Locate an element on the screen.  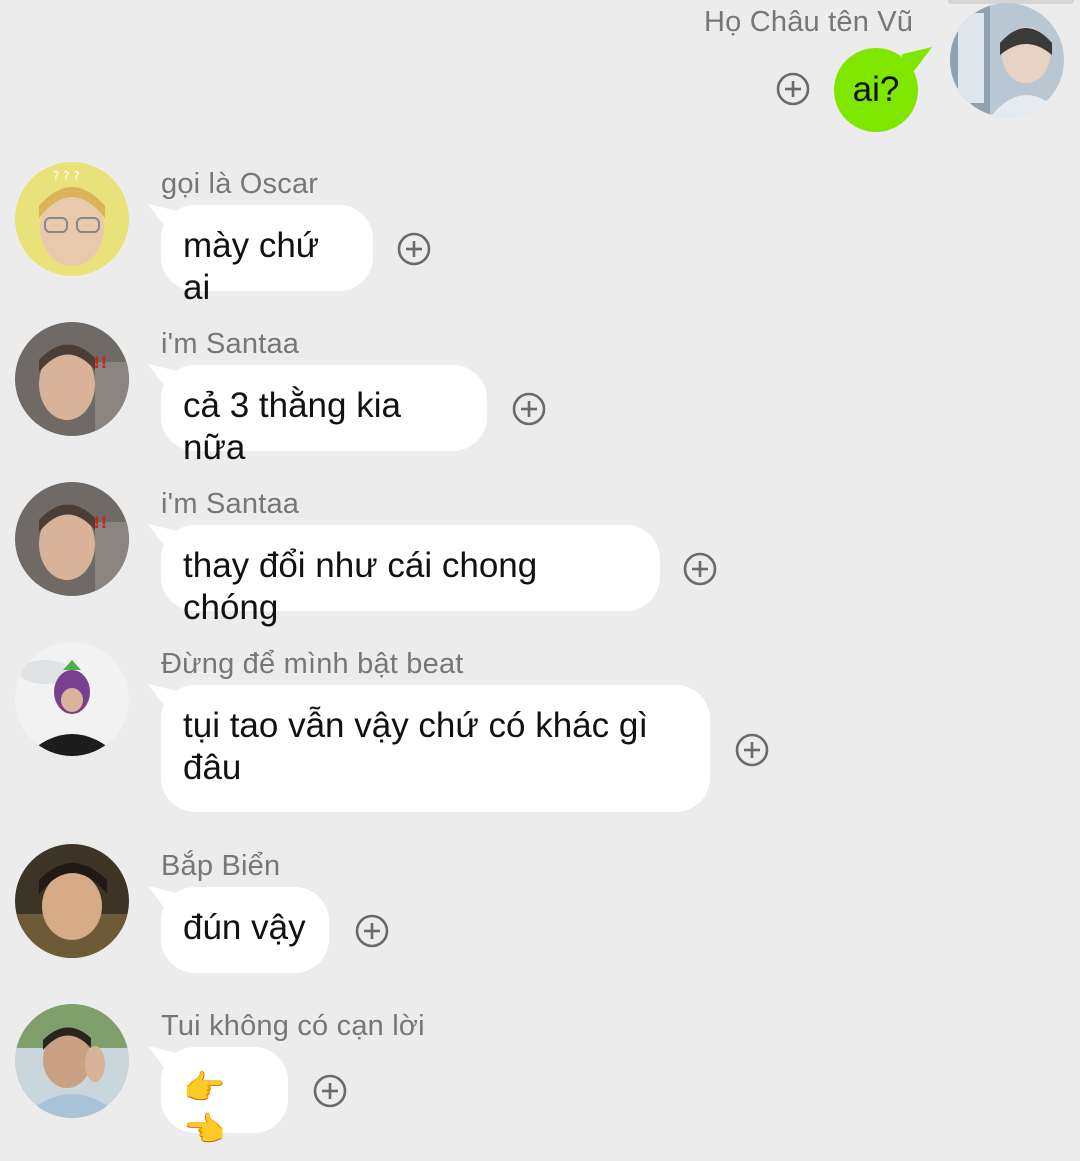
sender-name: Đừng để mình bật beat is located at coordinates (312, 664).